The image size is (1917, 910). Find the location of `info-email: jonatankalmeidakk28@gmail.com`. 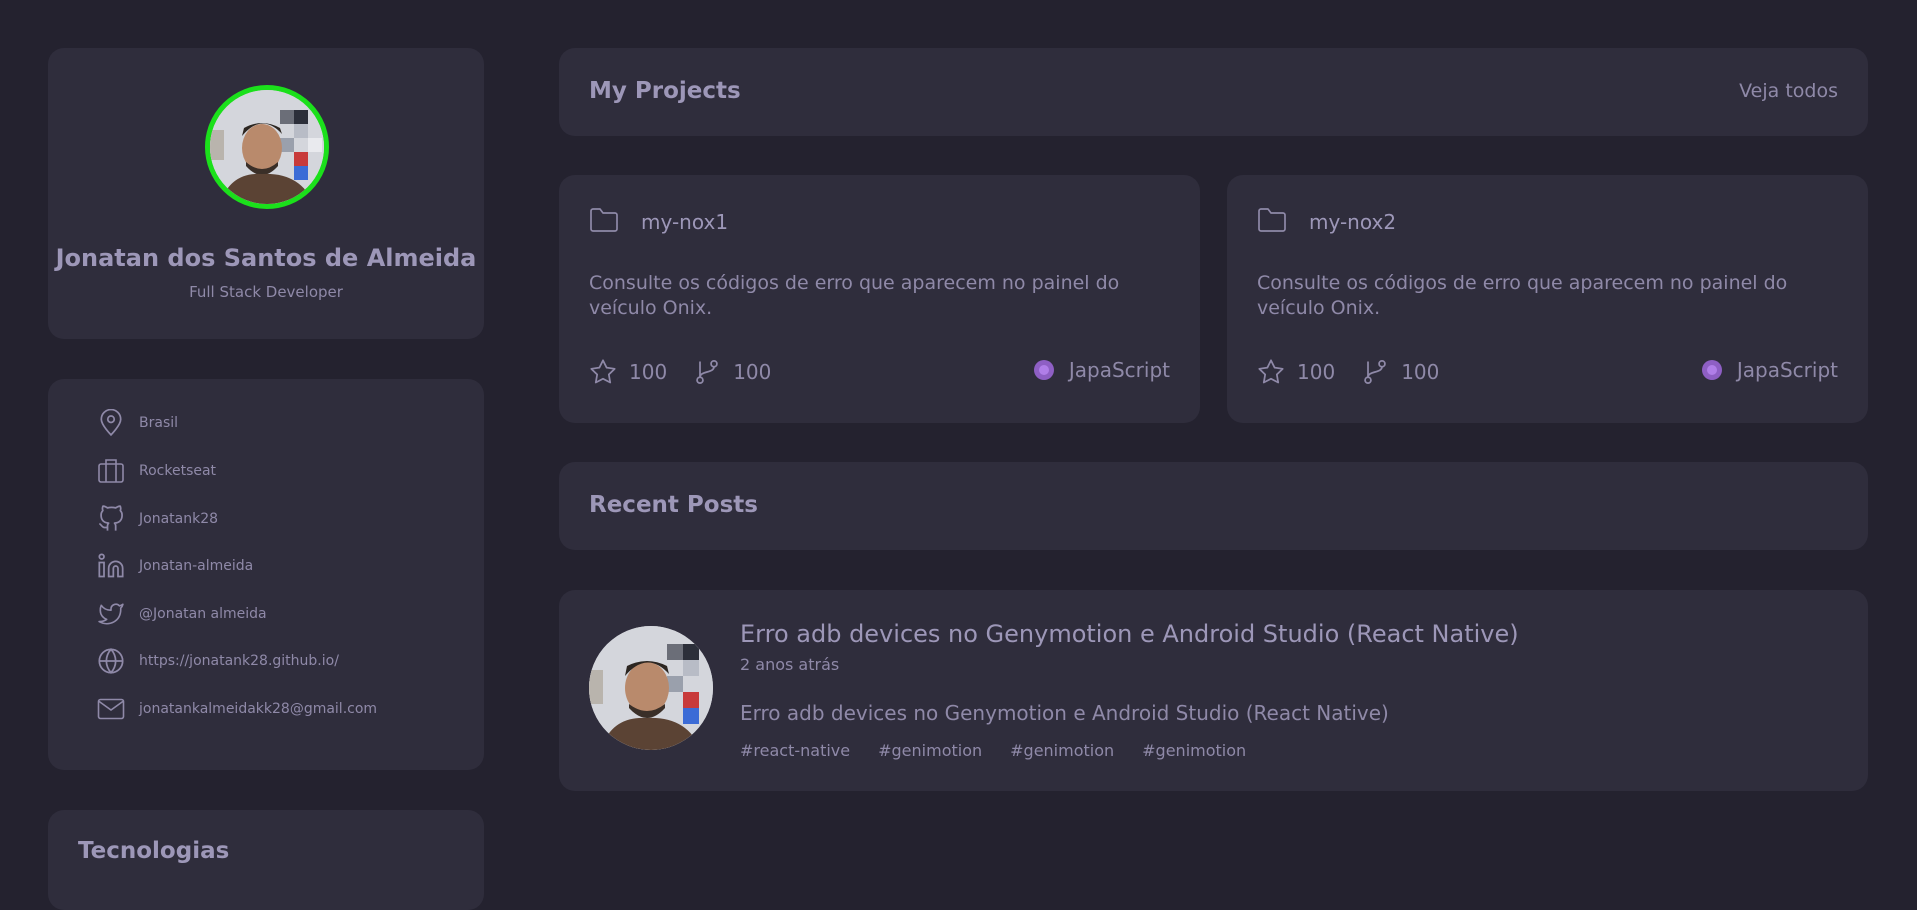

info-email: jonatankalmeidakk28@gmail.com is located at coordinates (236, 709).